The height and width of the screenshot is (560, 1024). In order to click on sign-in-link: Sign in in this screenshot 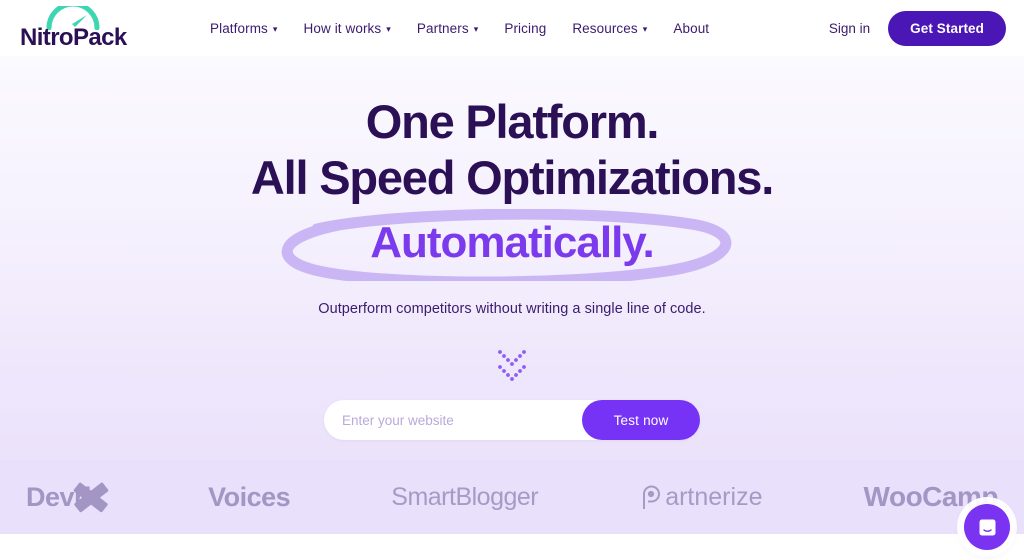, I will do `click(849, 28)`.